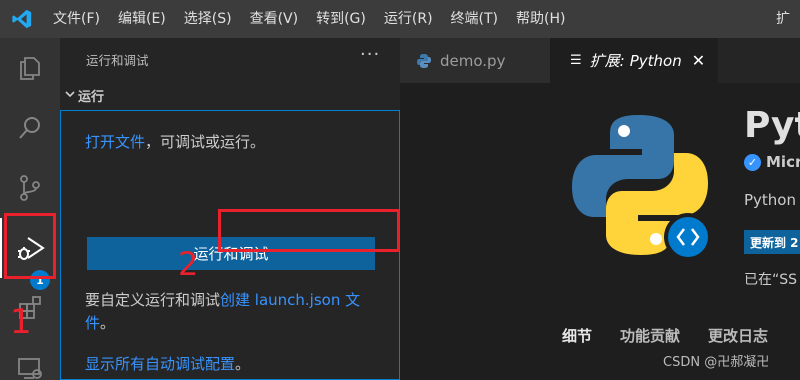  What do you see at coordinates (160, 364) in the screenshot?
I see `show-all-configs-link: 显示所有自动调试配置` at bounding box center [160, 364].